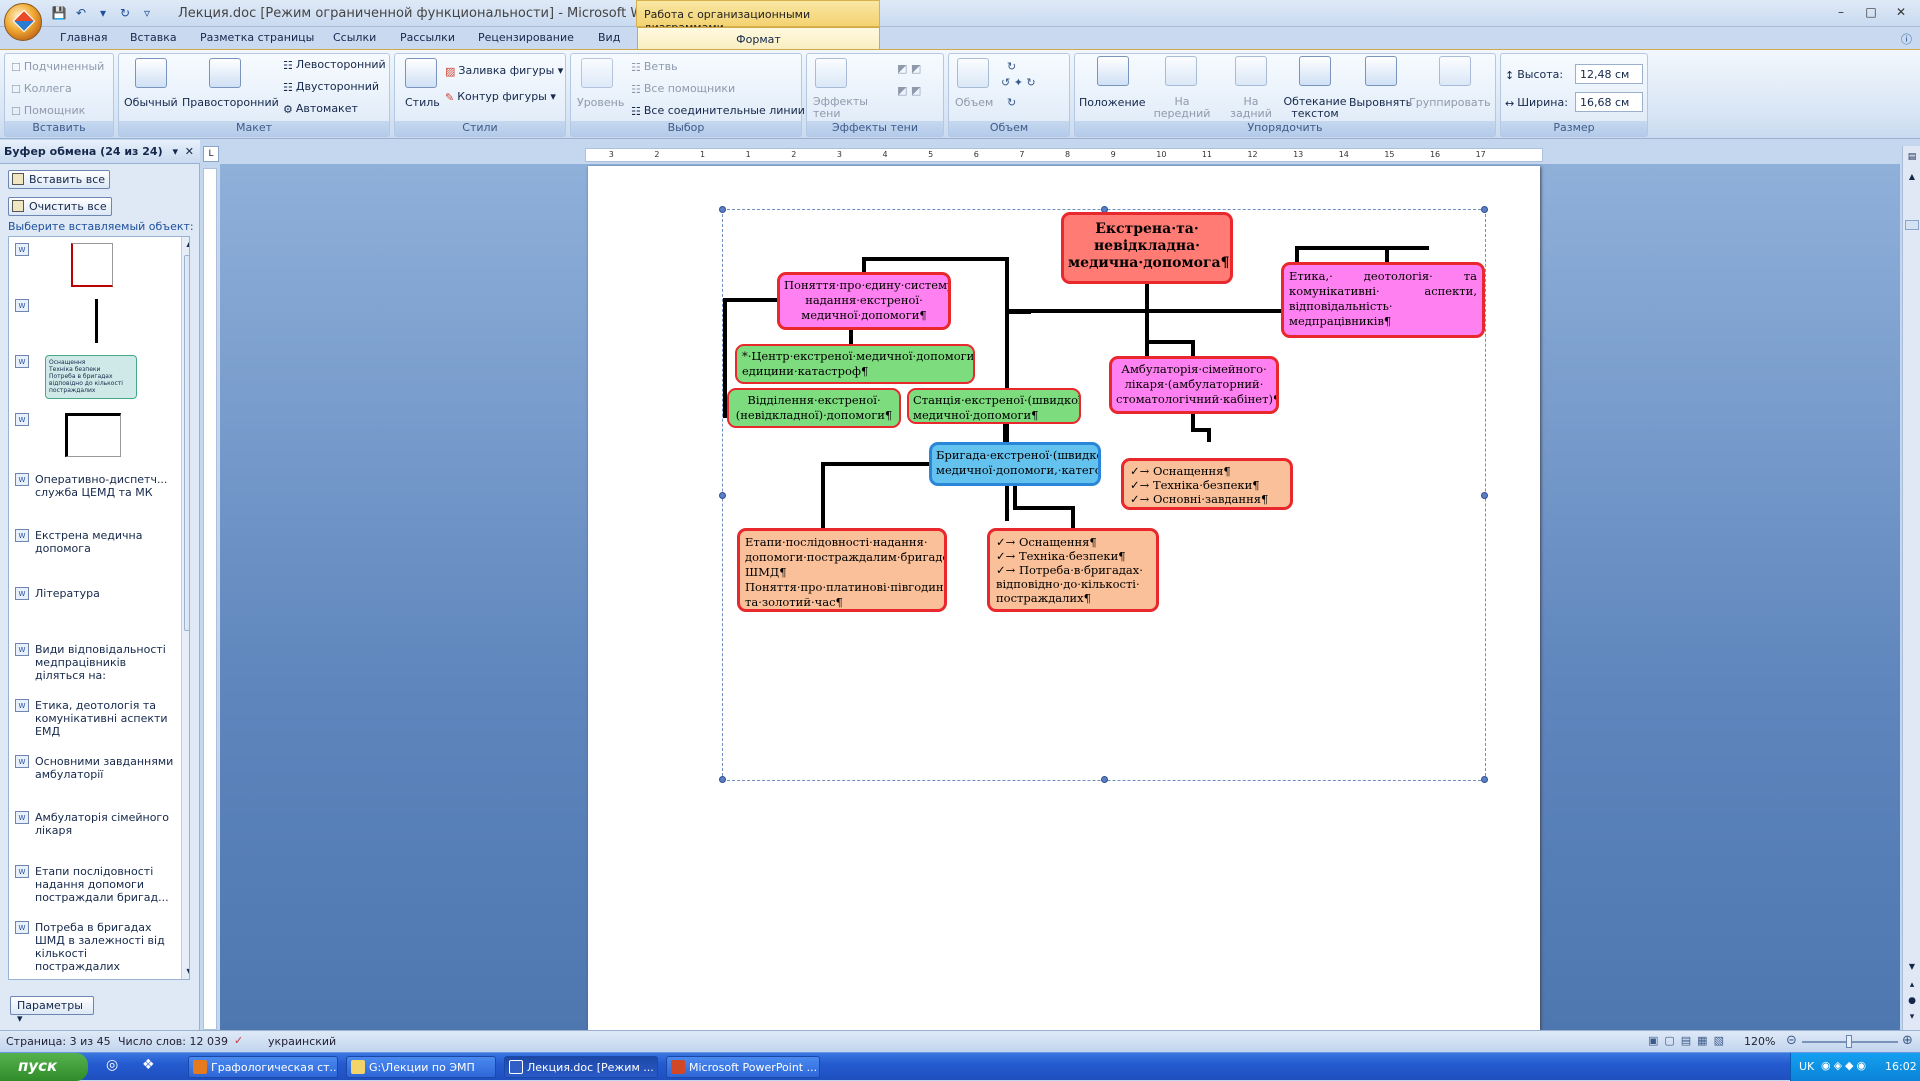 This screenshot has height=1081, width=1920. I want to click on tab-view: Вид, so click(609, 37).